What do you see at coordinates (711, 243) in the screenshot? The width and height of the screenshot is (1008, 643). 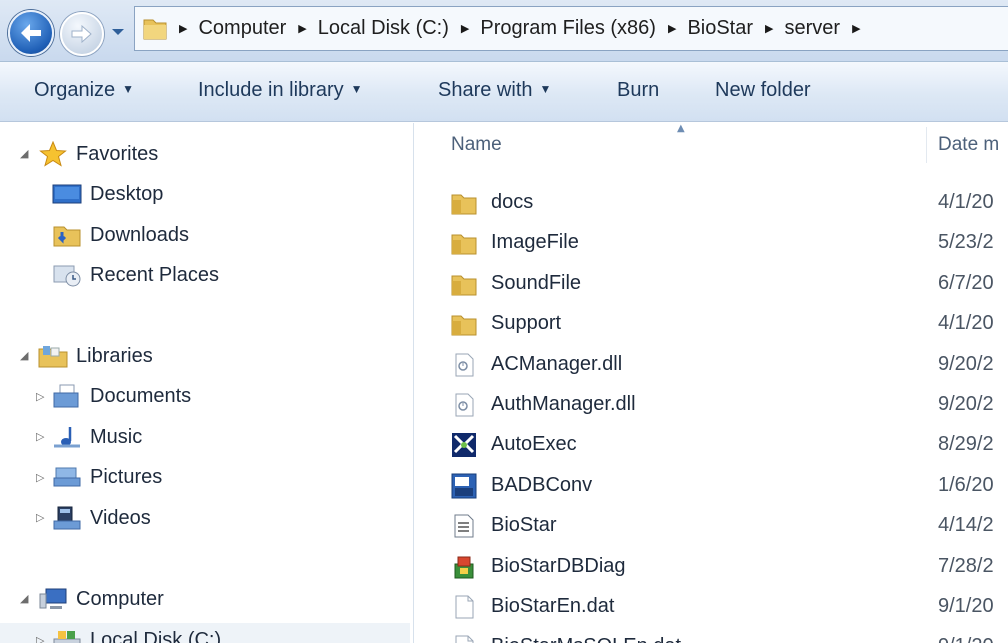 I see `file-row: ImageFile 5/23/2` at bounding box center [711, 243].